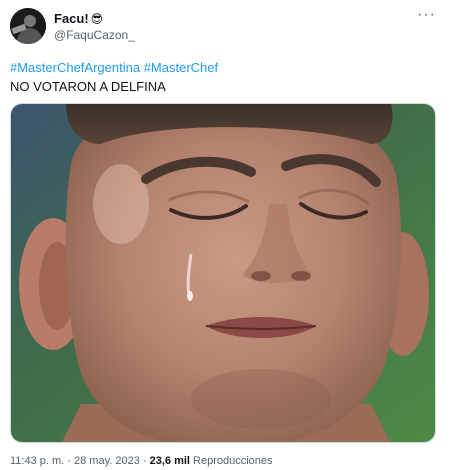 The width and height of the screenshot is (450, 470). Describe the element at coordinates (426, 15) in the screenshot. I see `more-options-icon: ···` at that location.